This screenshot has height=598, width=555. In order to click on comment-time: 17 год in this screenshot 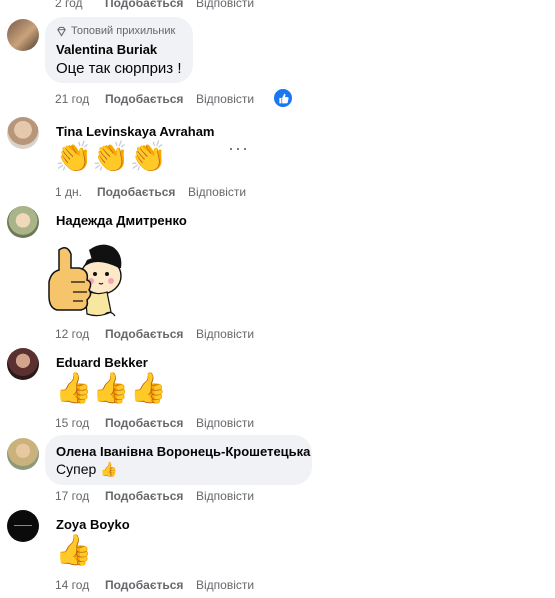, I will do `click(72, 496)`.